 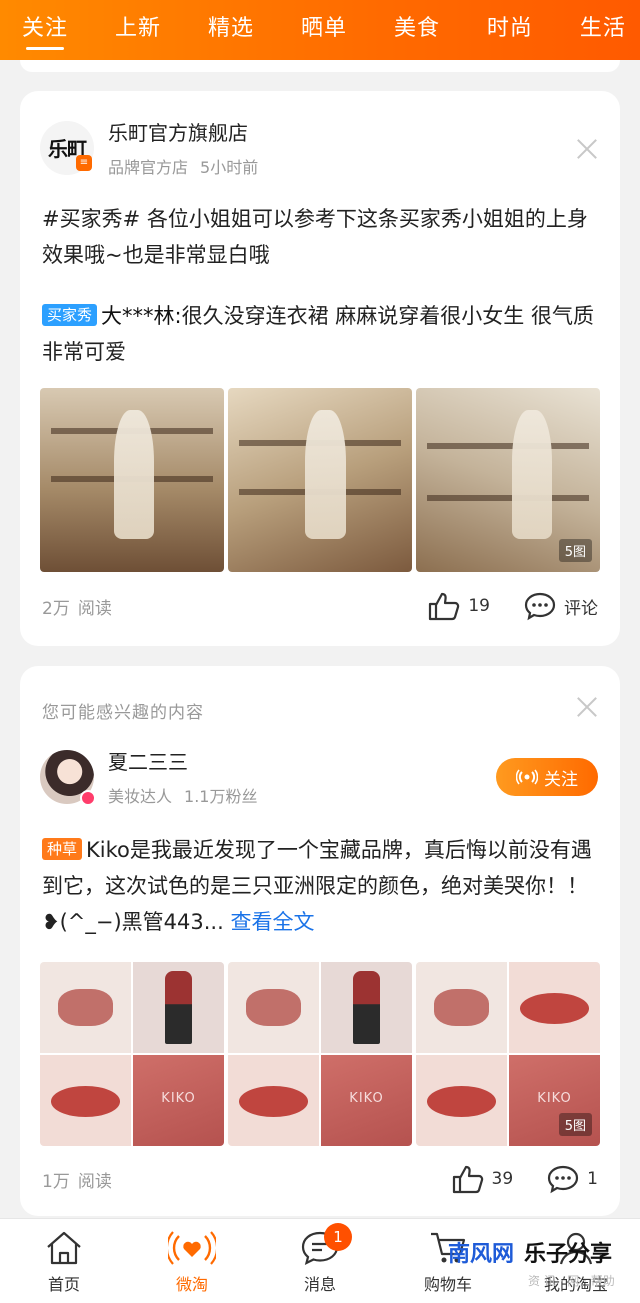 I want to click on shop-badge-icon: ≡, so click(x=84, y=162).